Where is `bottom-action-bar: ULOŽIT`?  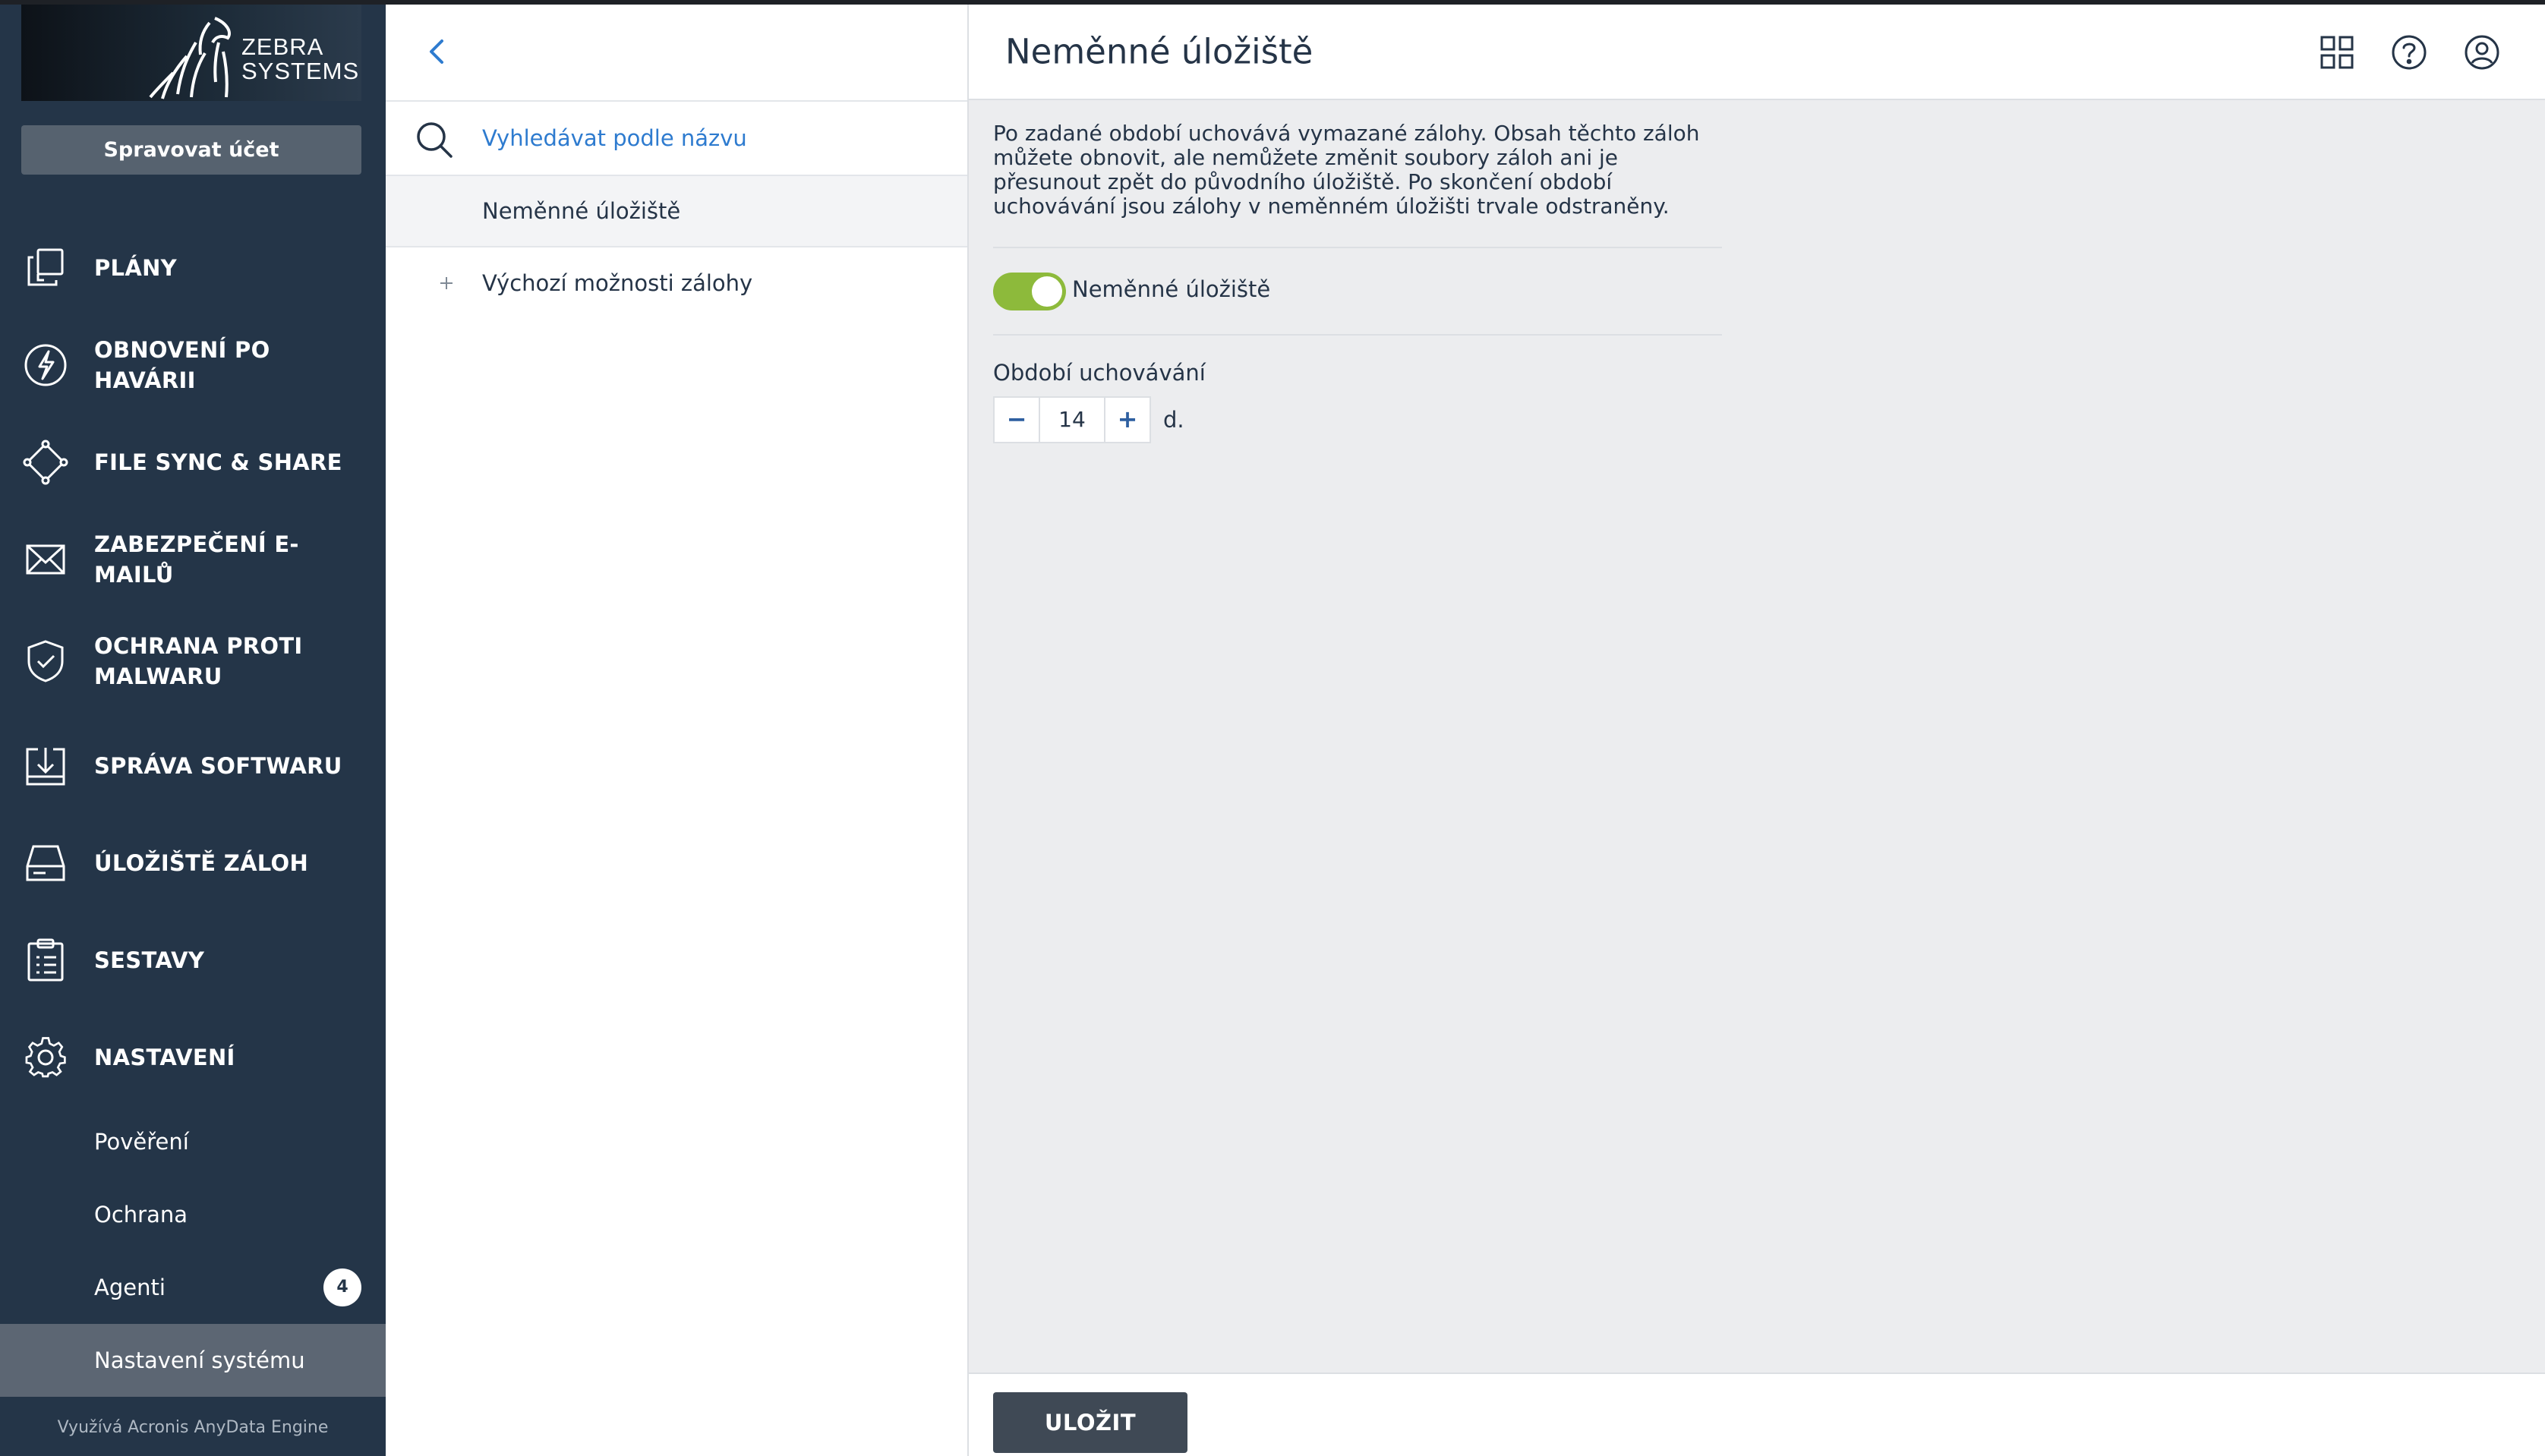
bottom-action-bar: ULOŽIT is located at coordinates (1757, 1414).